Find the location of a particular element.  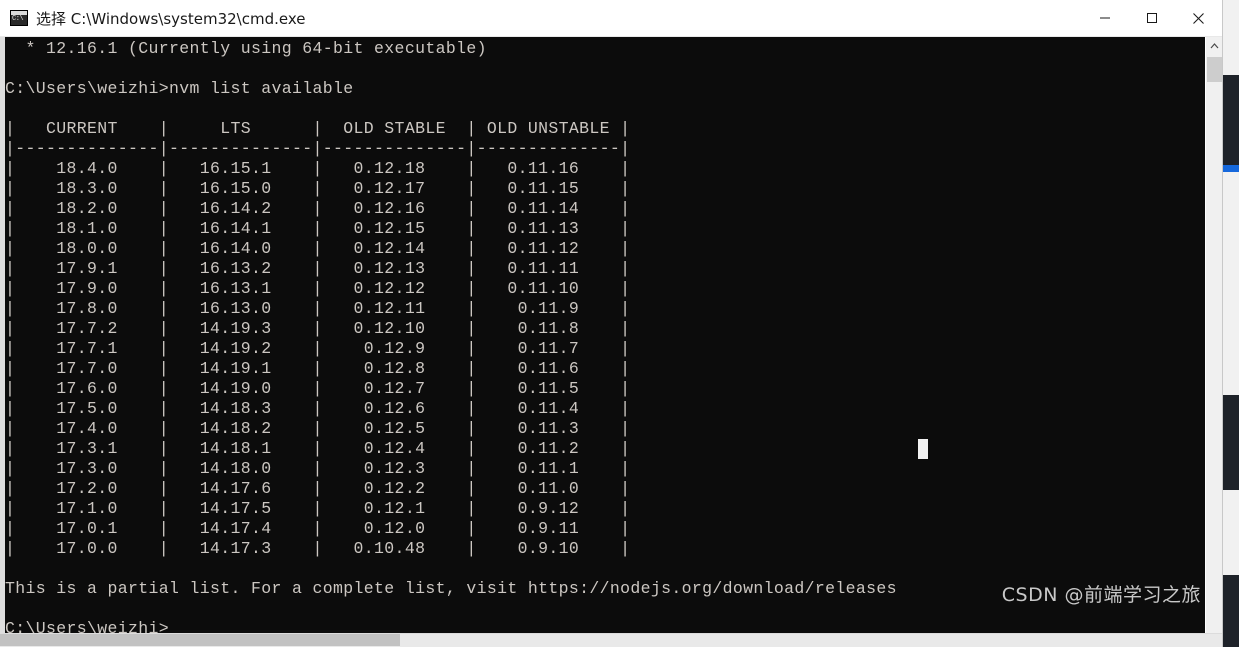

background-accent-line is located at coordinates (1230, 168).